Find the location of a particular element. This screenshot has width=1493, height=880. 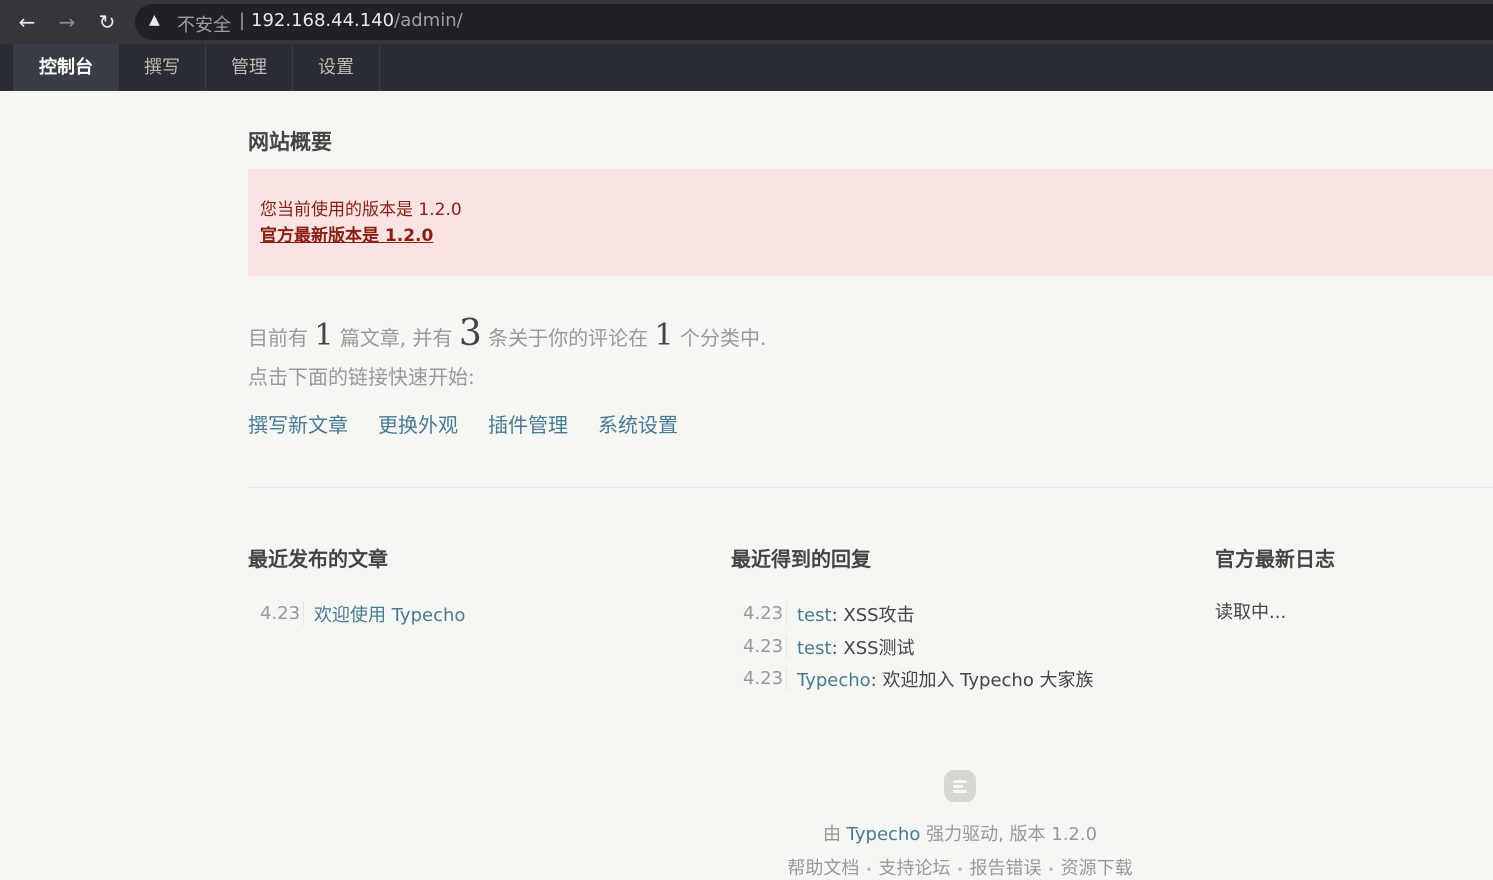

admin-menu-bar: 控制台 撰写 管理 设置 is located at coordinates (746, 67).